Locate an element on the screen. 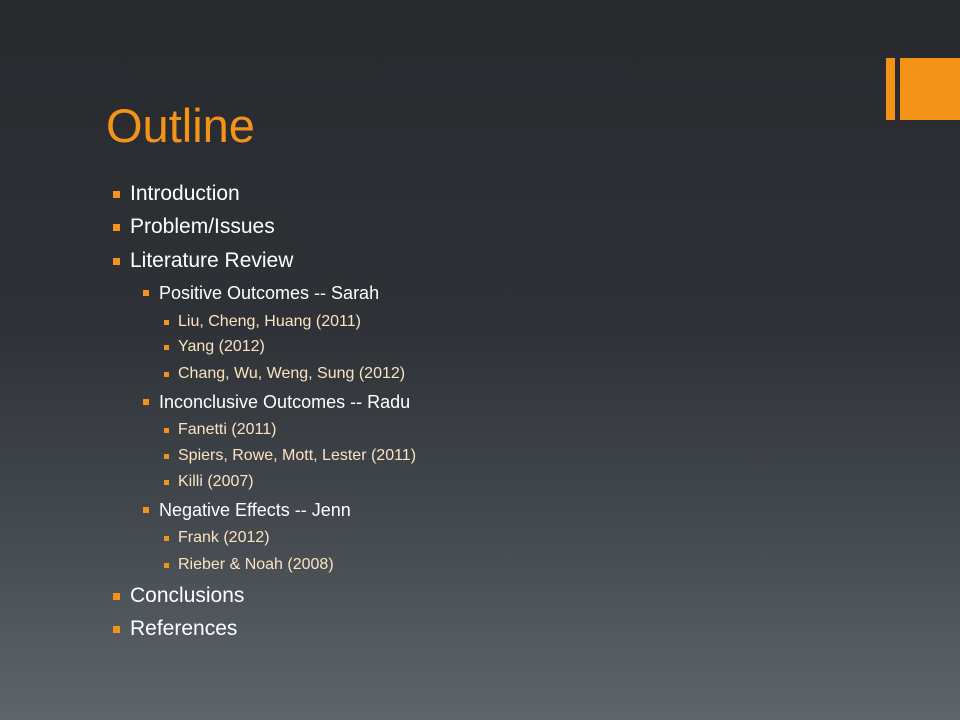  outline-reference-item: Killi (2007) is located at coordinates (209, 482).